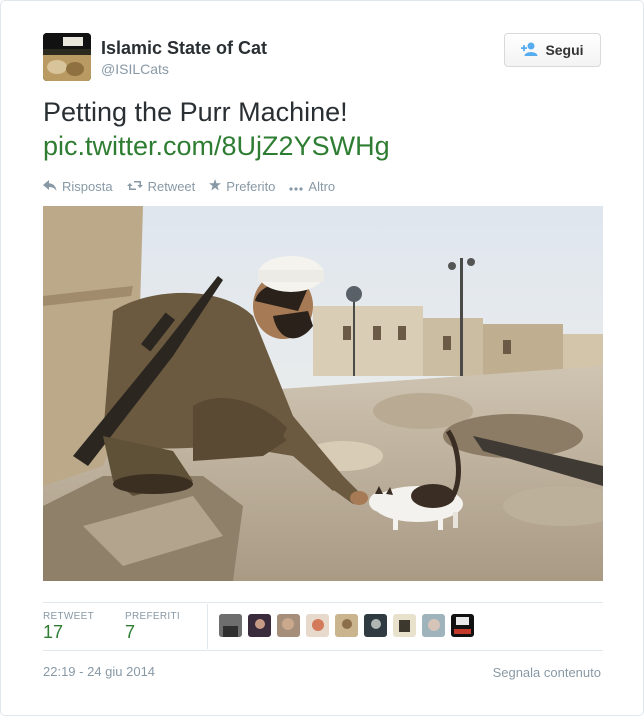 This screenshot has height=716, width=644. I want to click on star-icon, so click(215, 186).